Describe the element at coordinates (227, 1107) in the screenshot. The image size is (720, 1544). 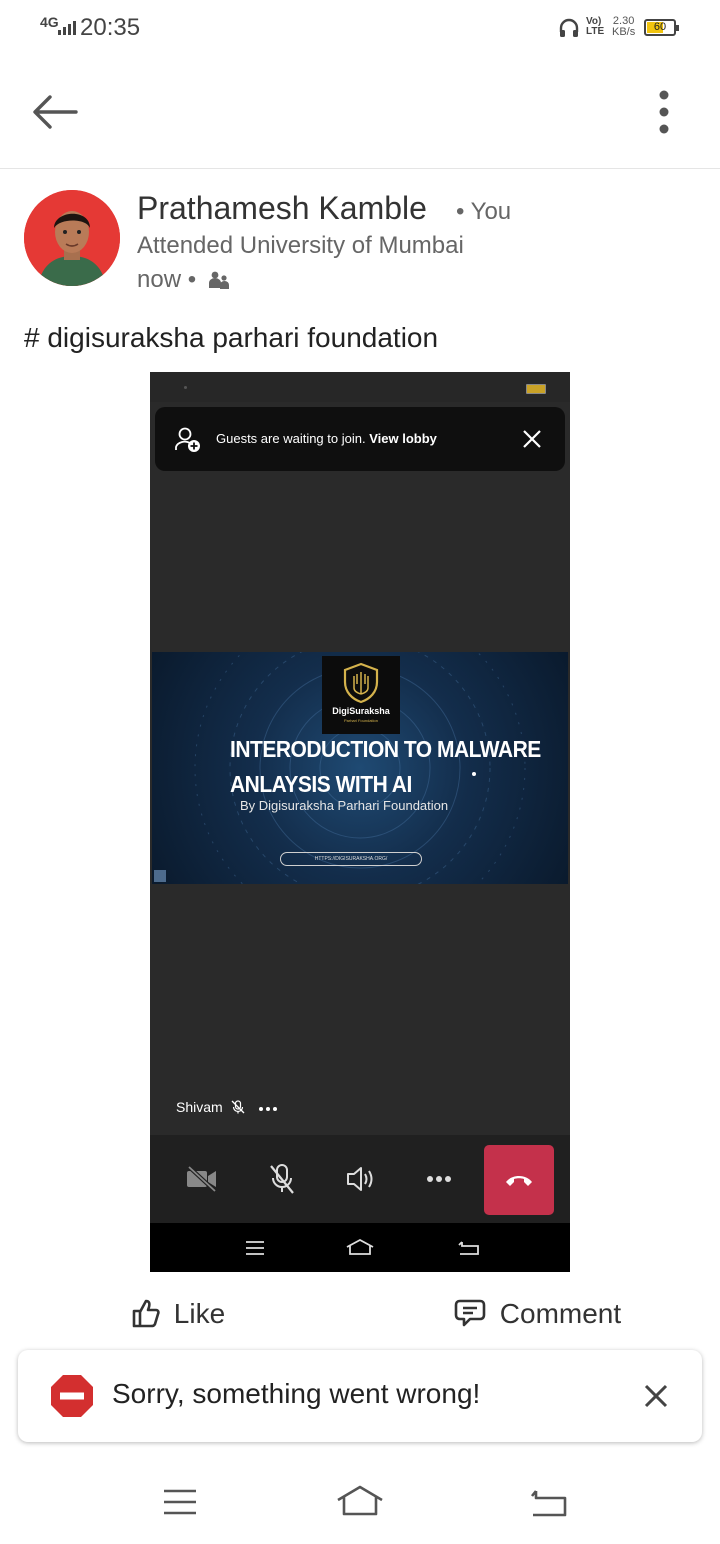
I see `participant-label: Shivam` at that location.